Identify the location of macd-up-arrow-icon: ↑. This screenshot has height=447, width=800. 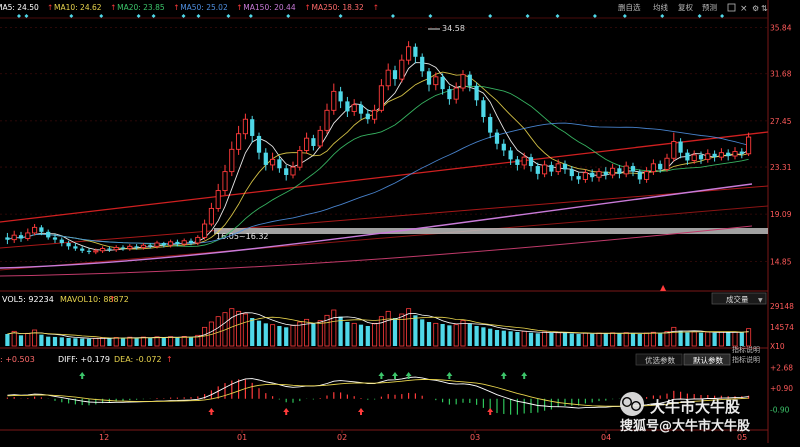
(169, 359).